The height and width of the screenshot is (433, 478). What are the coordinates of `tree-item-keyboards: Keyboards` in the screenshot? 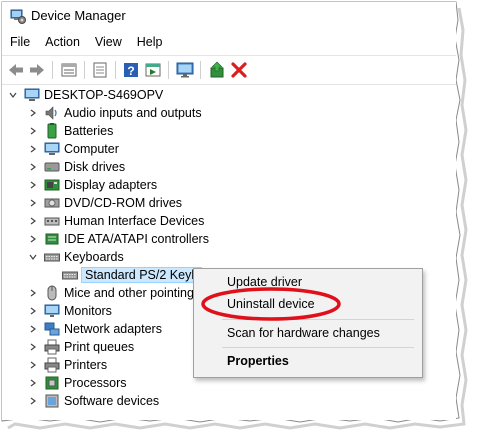 It's located at (75, 257).